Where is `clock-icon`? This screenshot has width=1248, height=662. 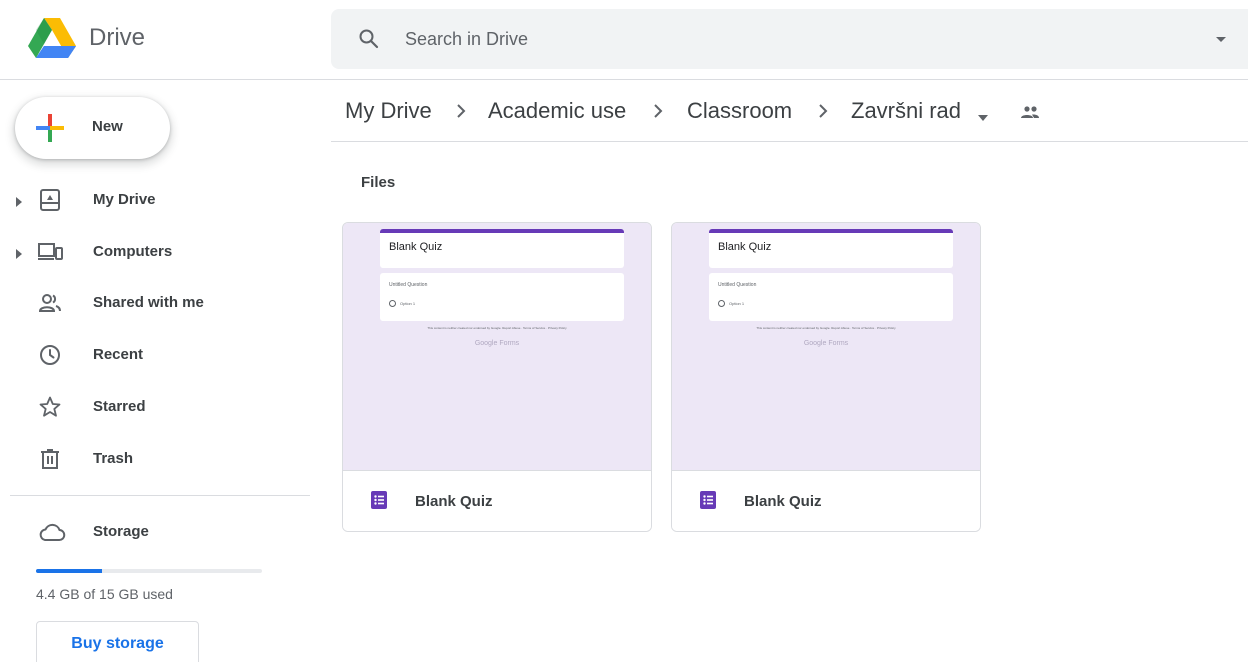
clock-icon is located at coordinates (50, 355).